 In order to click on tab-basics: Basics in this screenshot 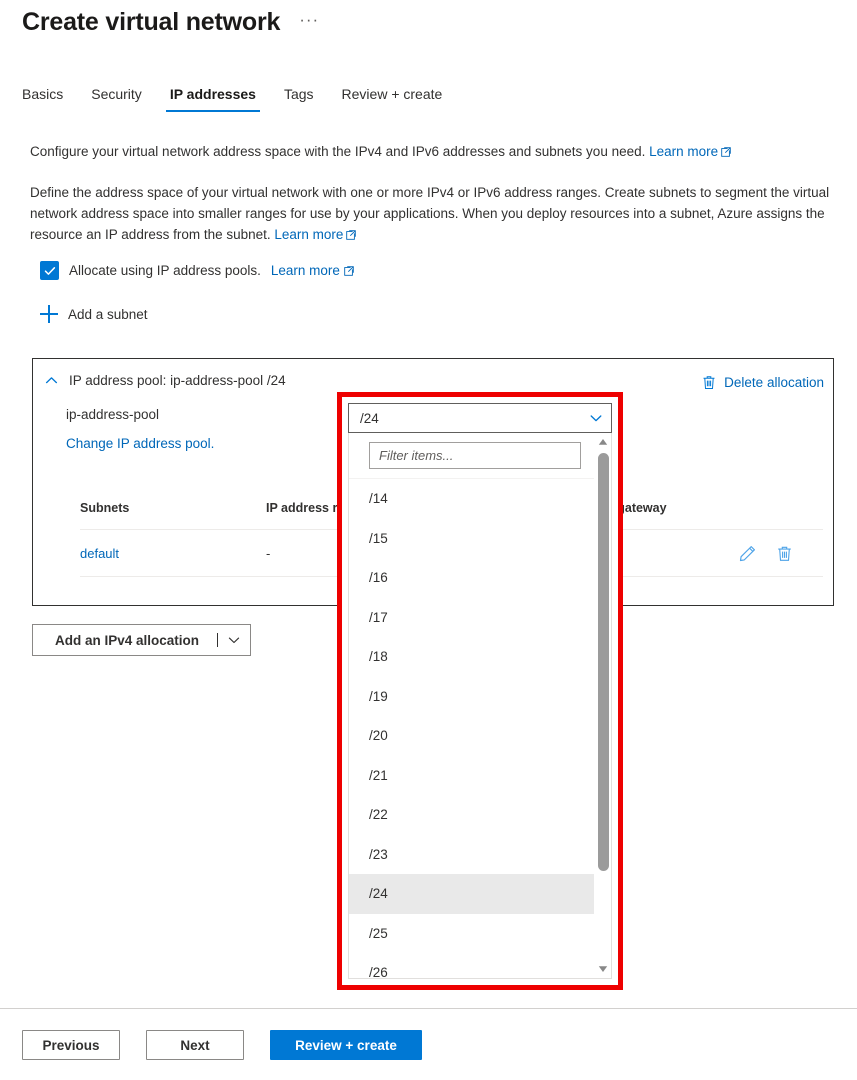, I will do `click(49, 99)`.